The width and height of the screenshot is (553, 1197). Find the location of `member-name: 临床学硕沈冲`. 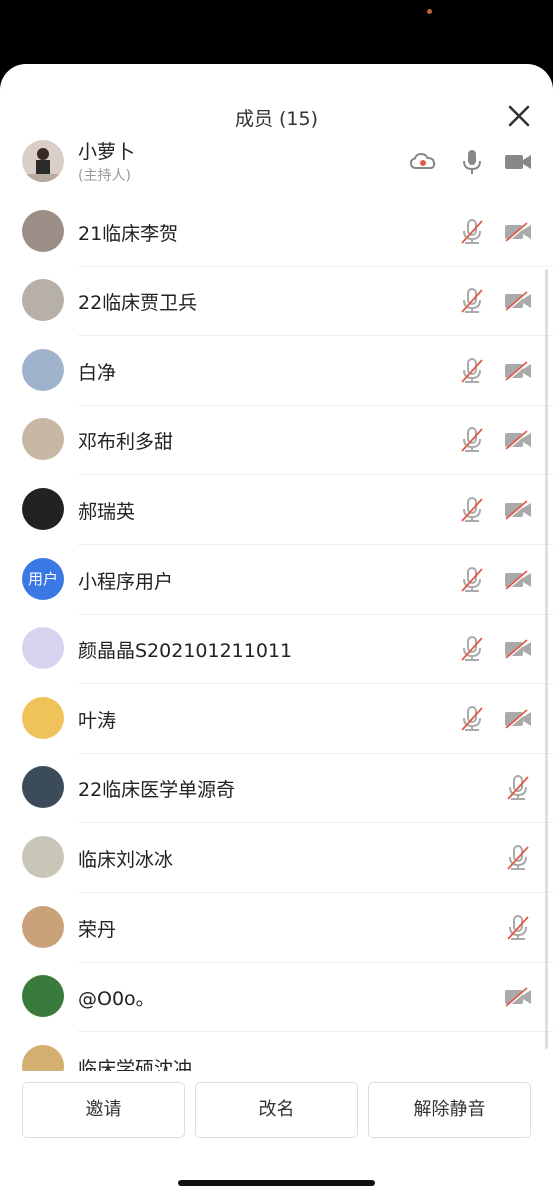

member-name: 临床学硕沈冲 is located at coordinates (135, 1064).